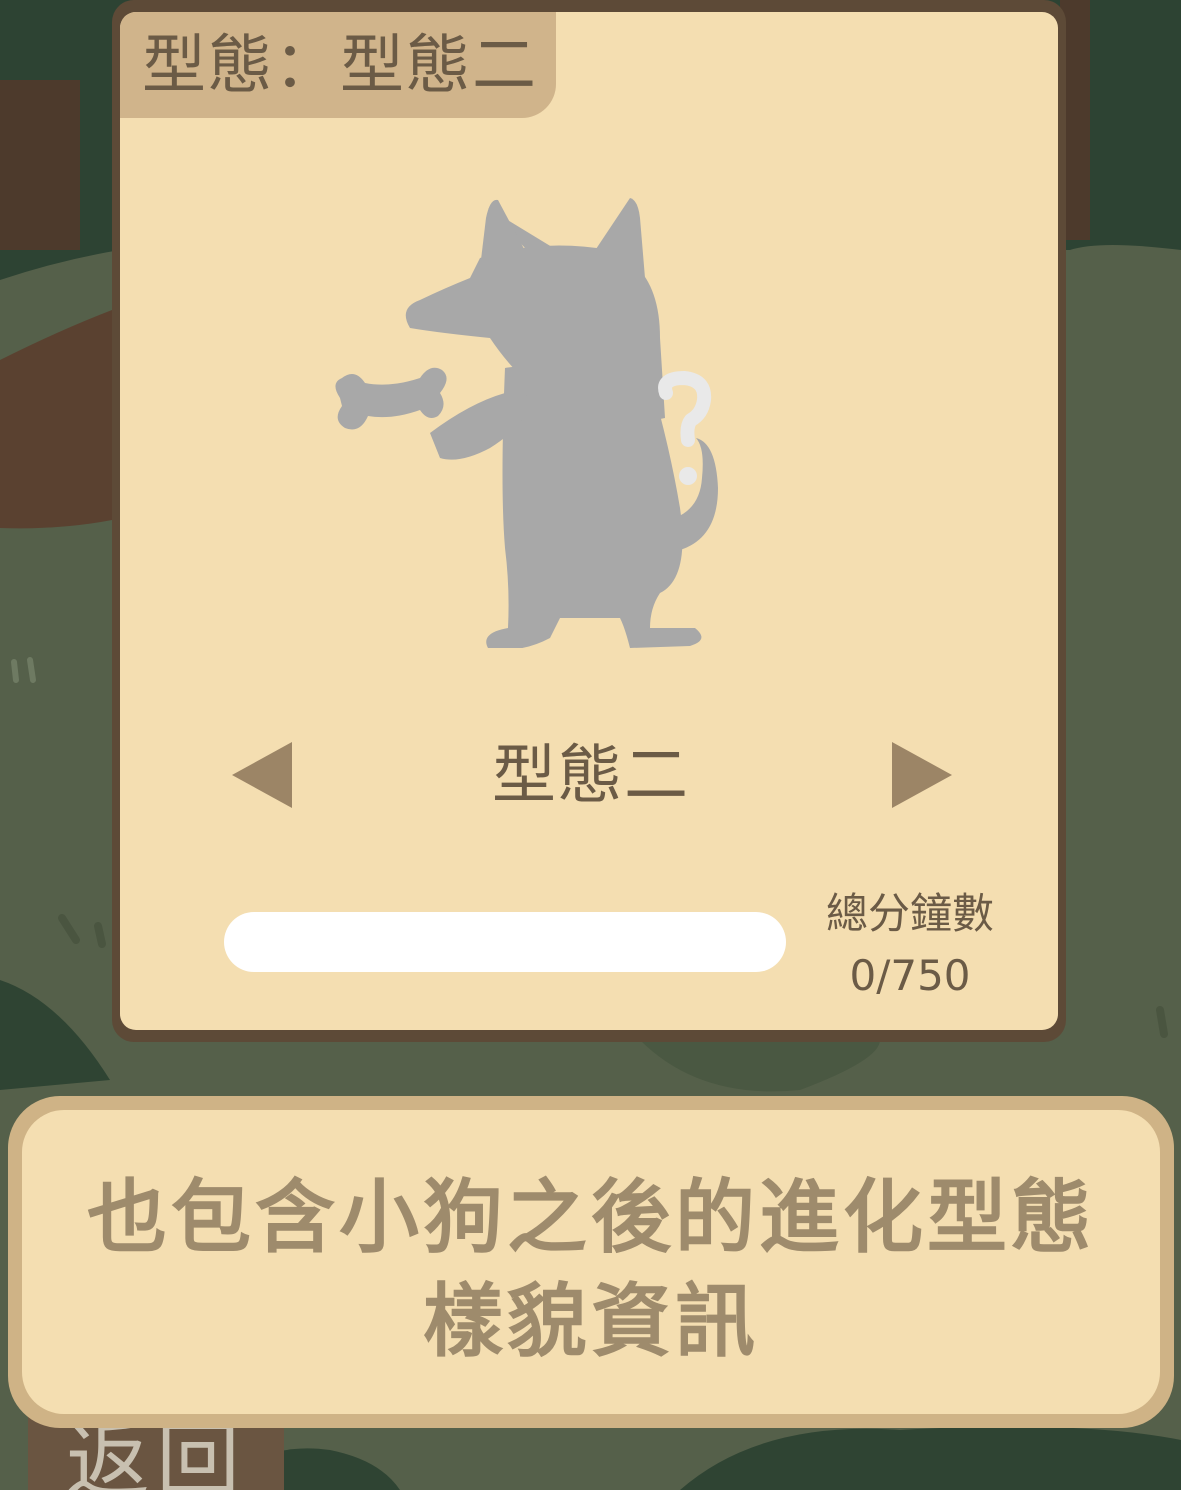 This screenshot has width=1181, height=1490. Describe the element at coordinates (526, 423) in the screenshot. I see `locked-dog-silhouette-icon` at that location.